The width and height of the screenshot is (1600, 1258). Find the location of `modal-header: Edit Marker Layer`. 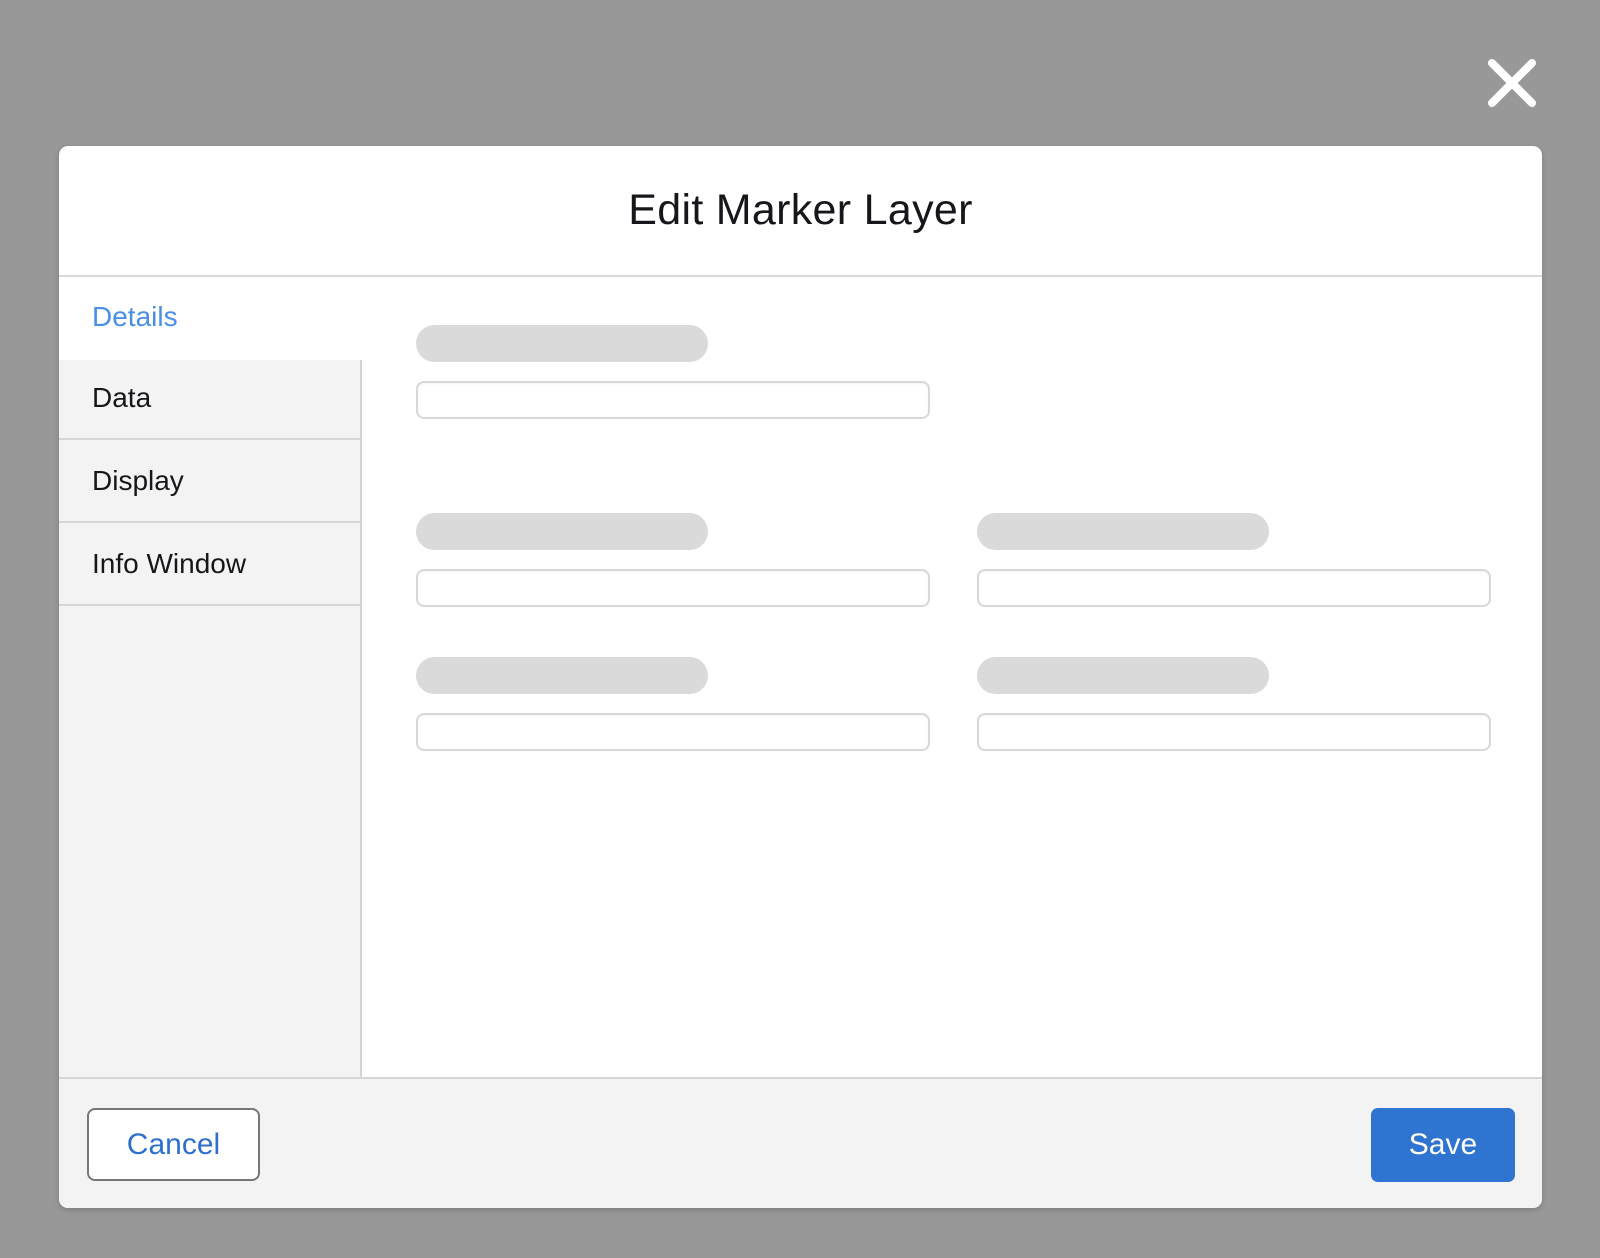

modal-header: Edit Marker Layer is located at coordinates (800, 211).